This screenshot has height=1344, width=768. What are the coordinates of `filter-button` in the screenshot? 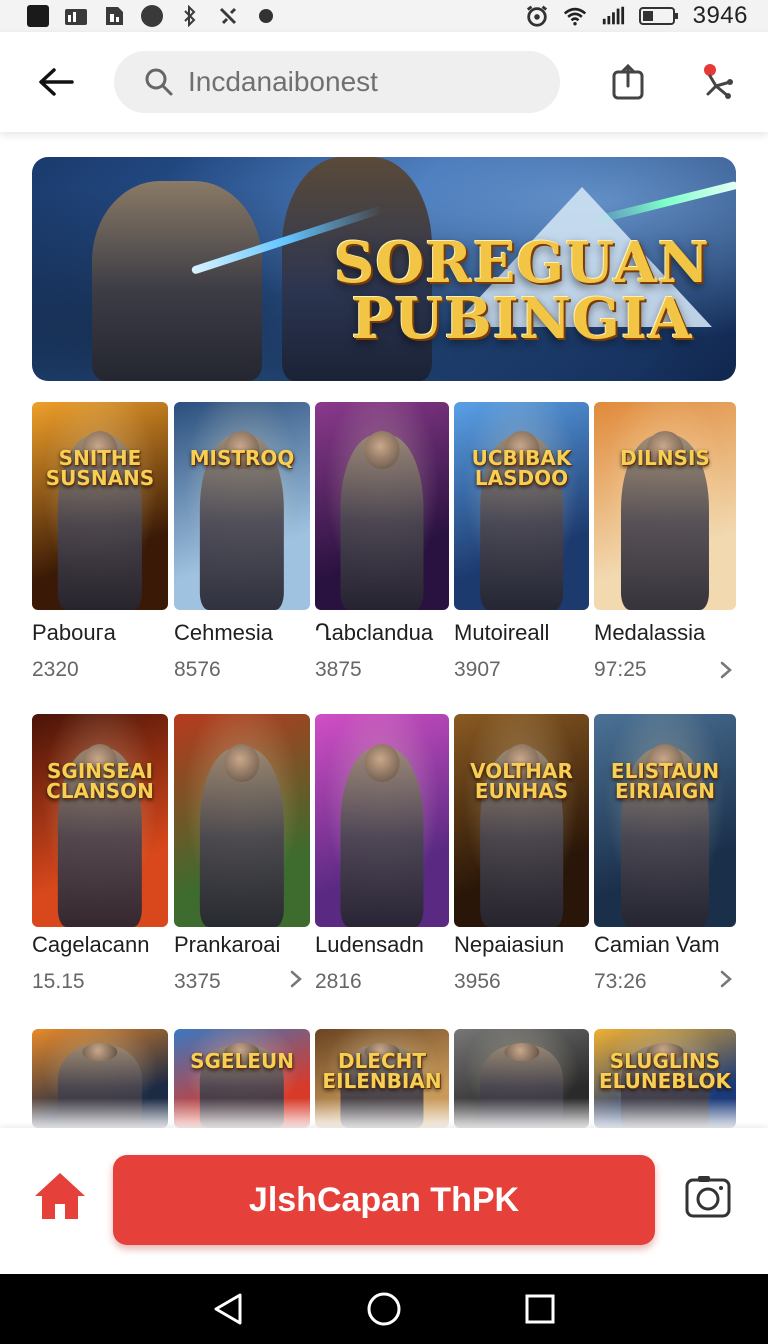 It's located at (718, 82).